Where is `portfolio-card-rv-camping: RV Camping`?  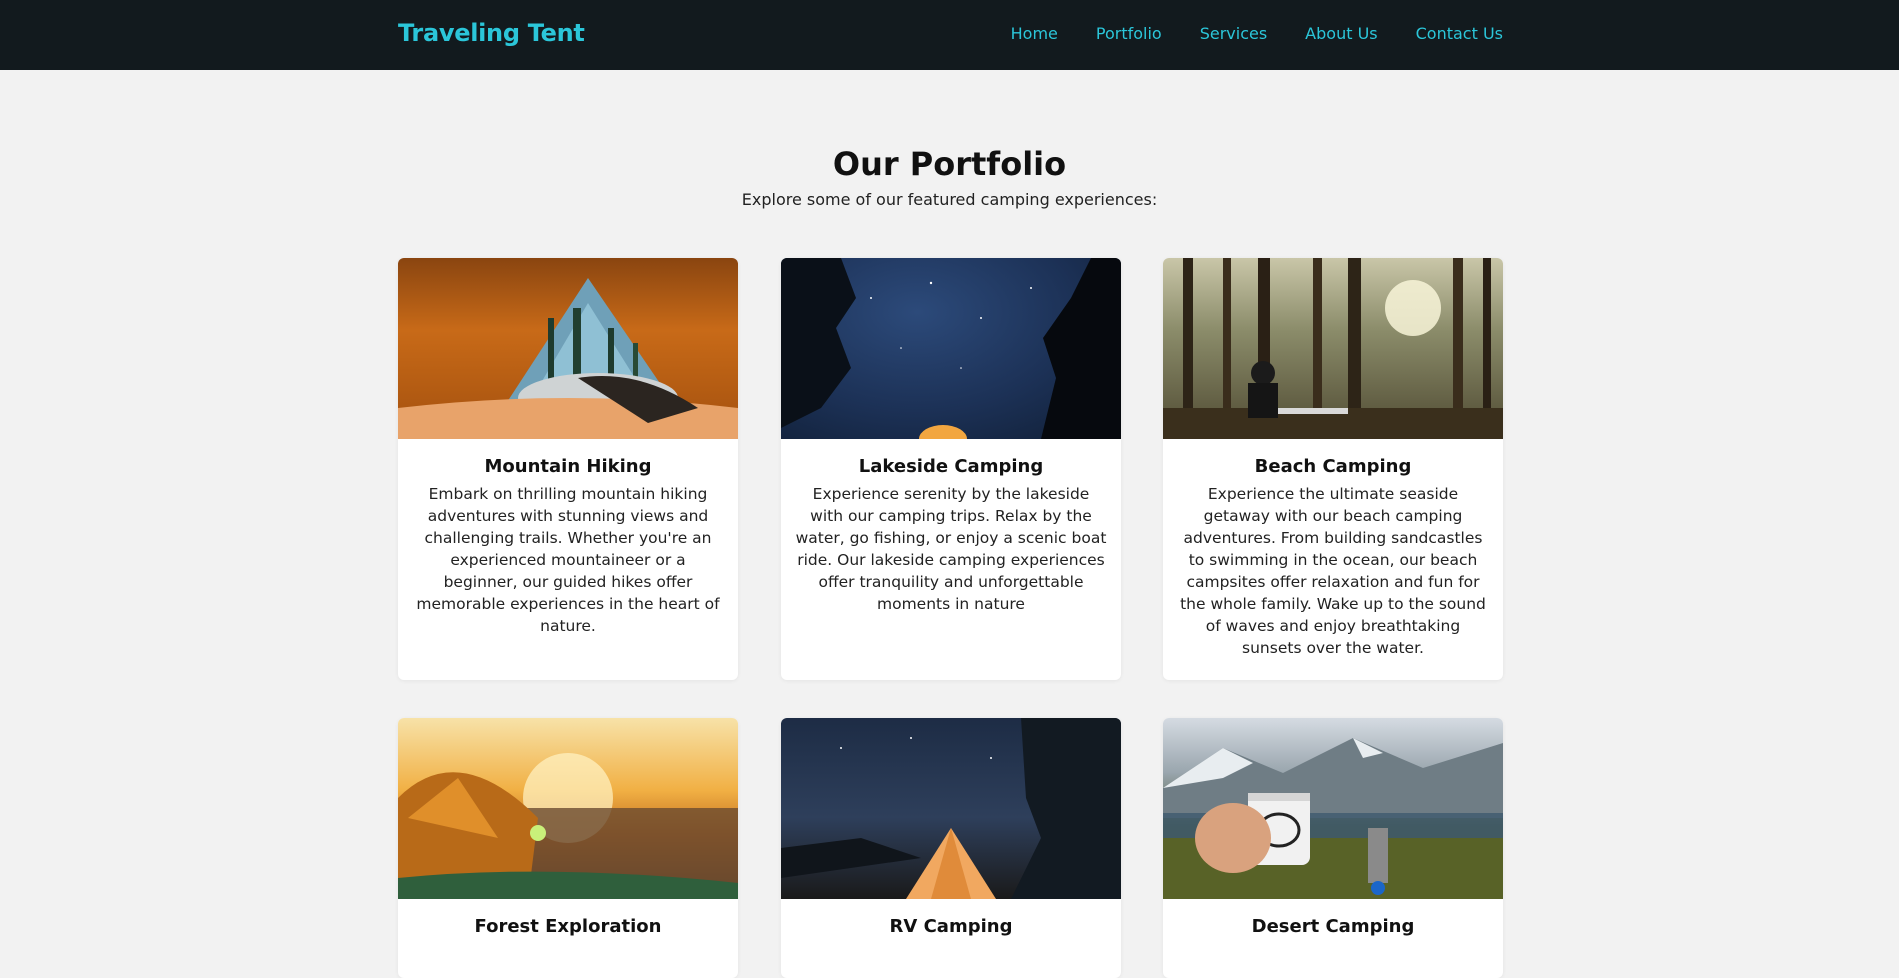
portfolio-card-rv-camping: RV Camping is located at coordinates (951, 848).